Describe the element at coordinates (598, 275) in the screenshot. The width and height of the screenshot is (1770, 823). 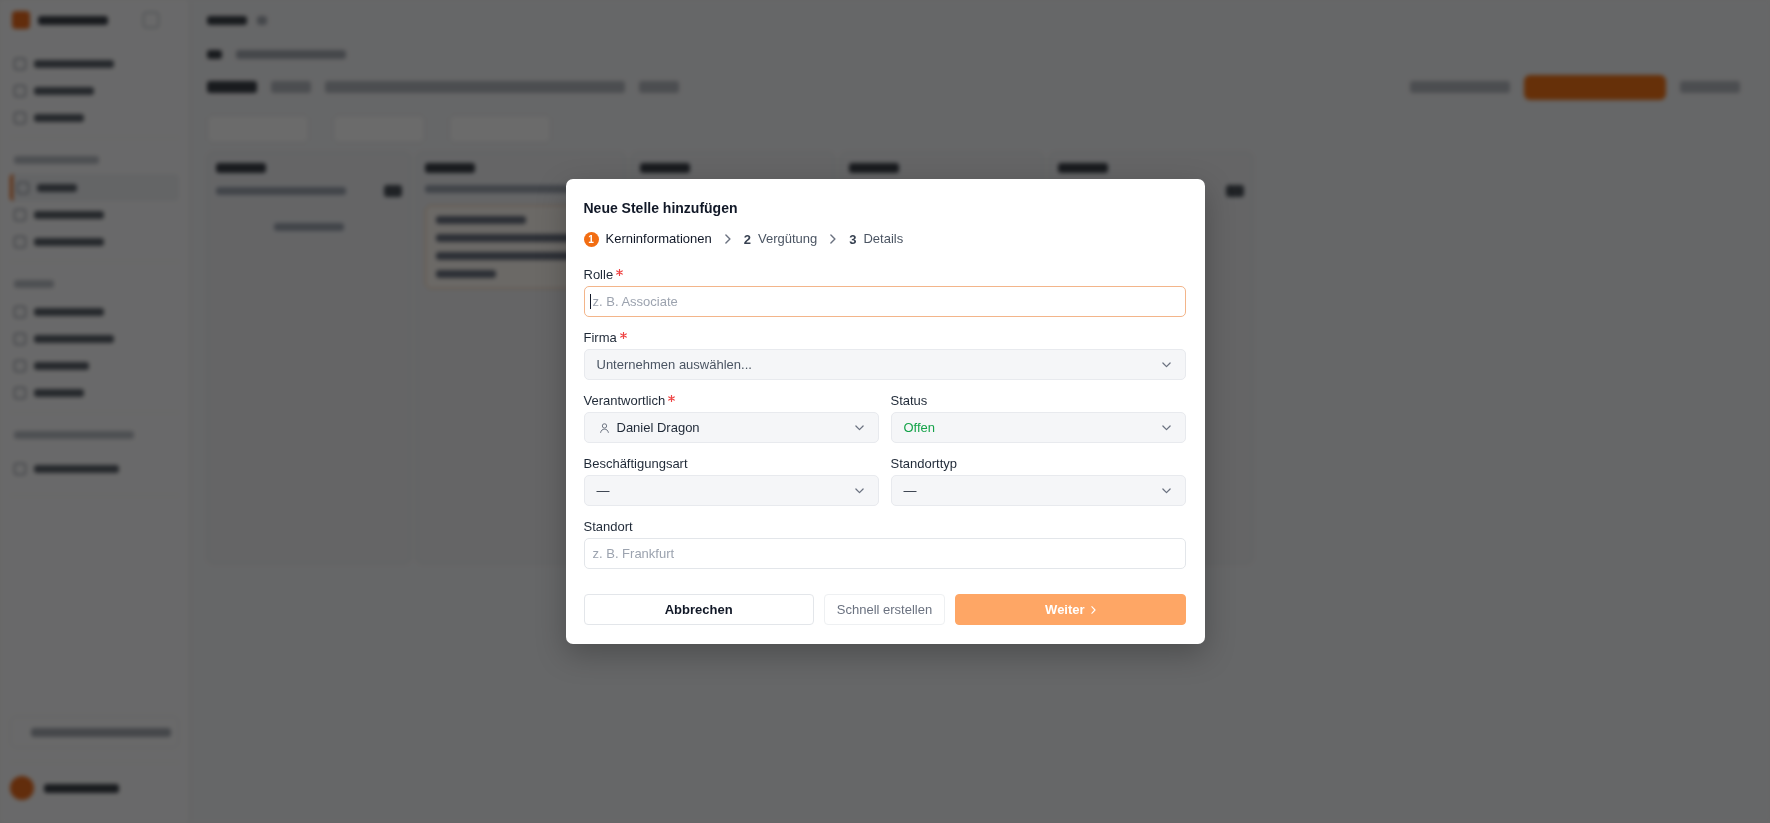
I see `field-label: Rolle` at that location.